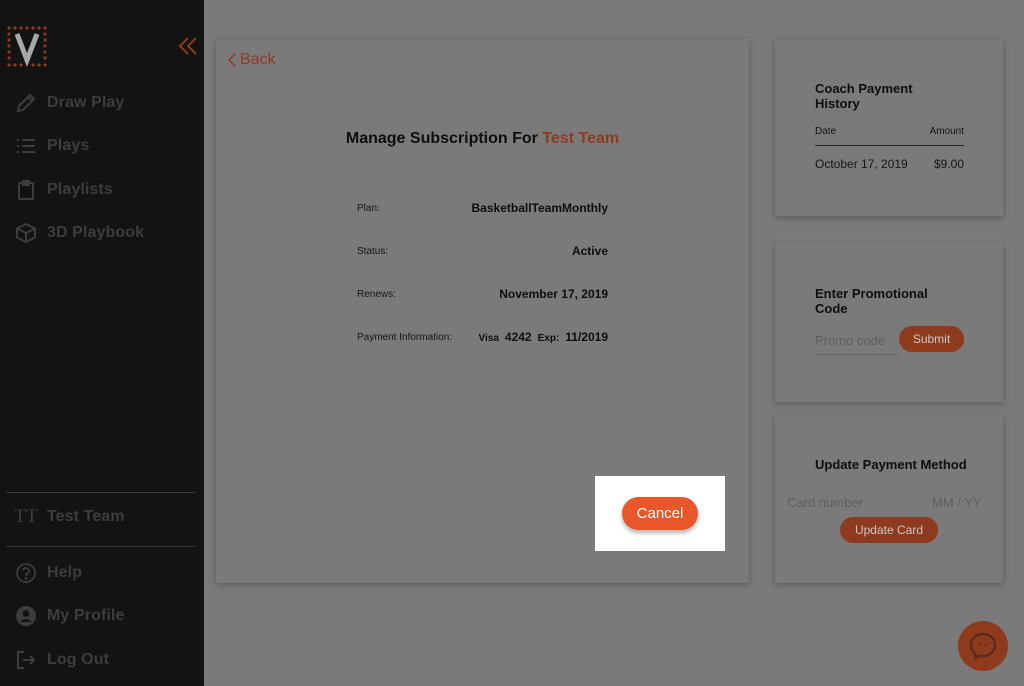  What do you see at coordinates (931, 339) in the screenshot?
I see `promo-submit-button: Submit` at bounding box center [931, 339].